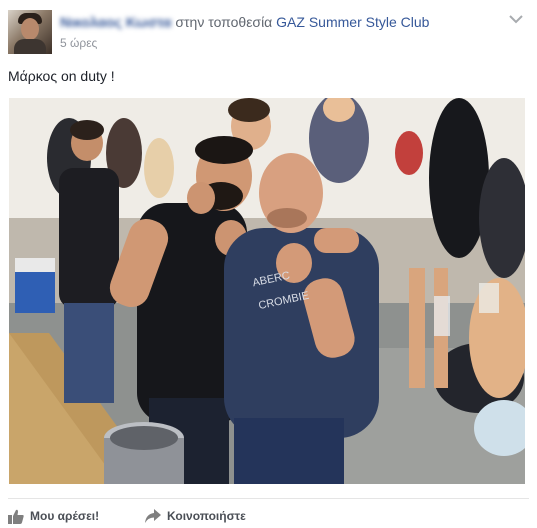 The width and height of the screenshot is (537, 528). Describe the element at coordinates (78, 43) in the screenshot. I see `post-timestamp: 5 ώρες` at that location.